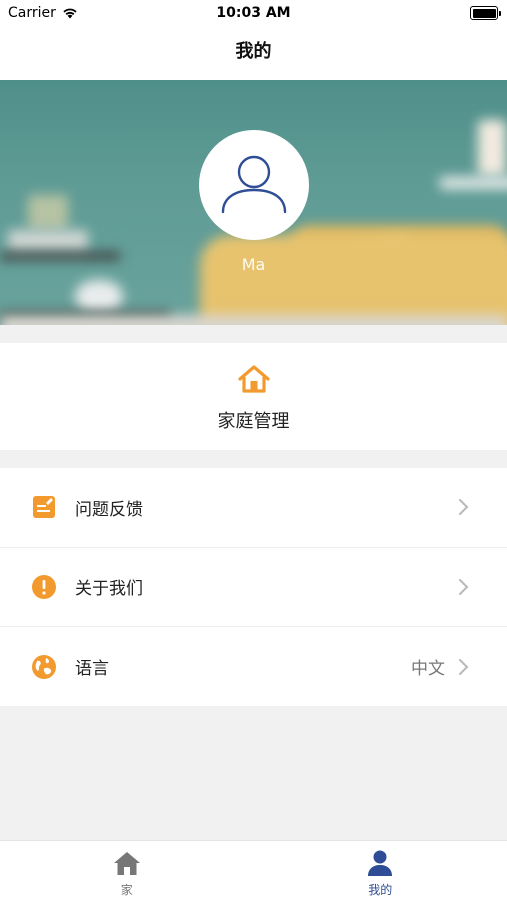 Image resolution: width=507 pixels, height=900 pixels. I want to click on tab-bar: 家 我的, so click(253, 870).